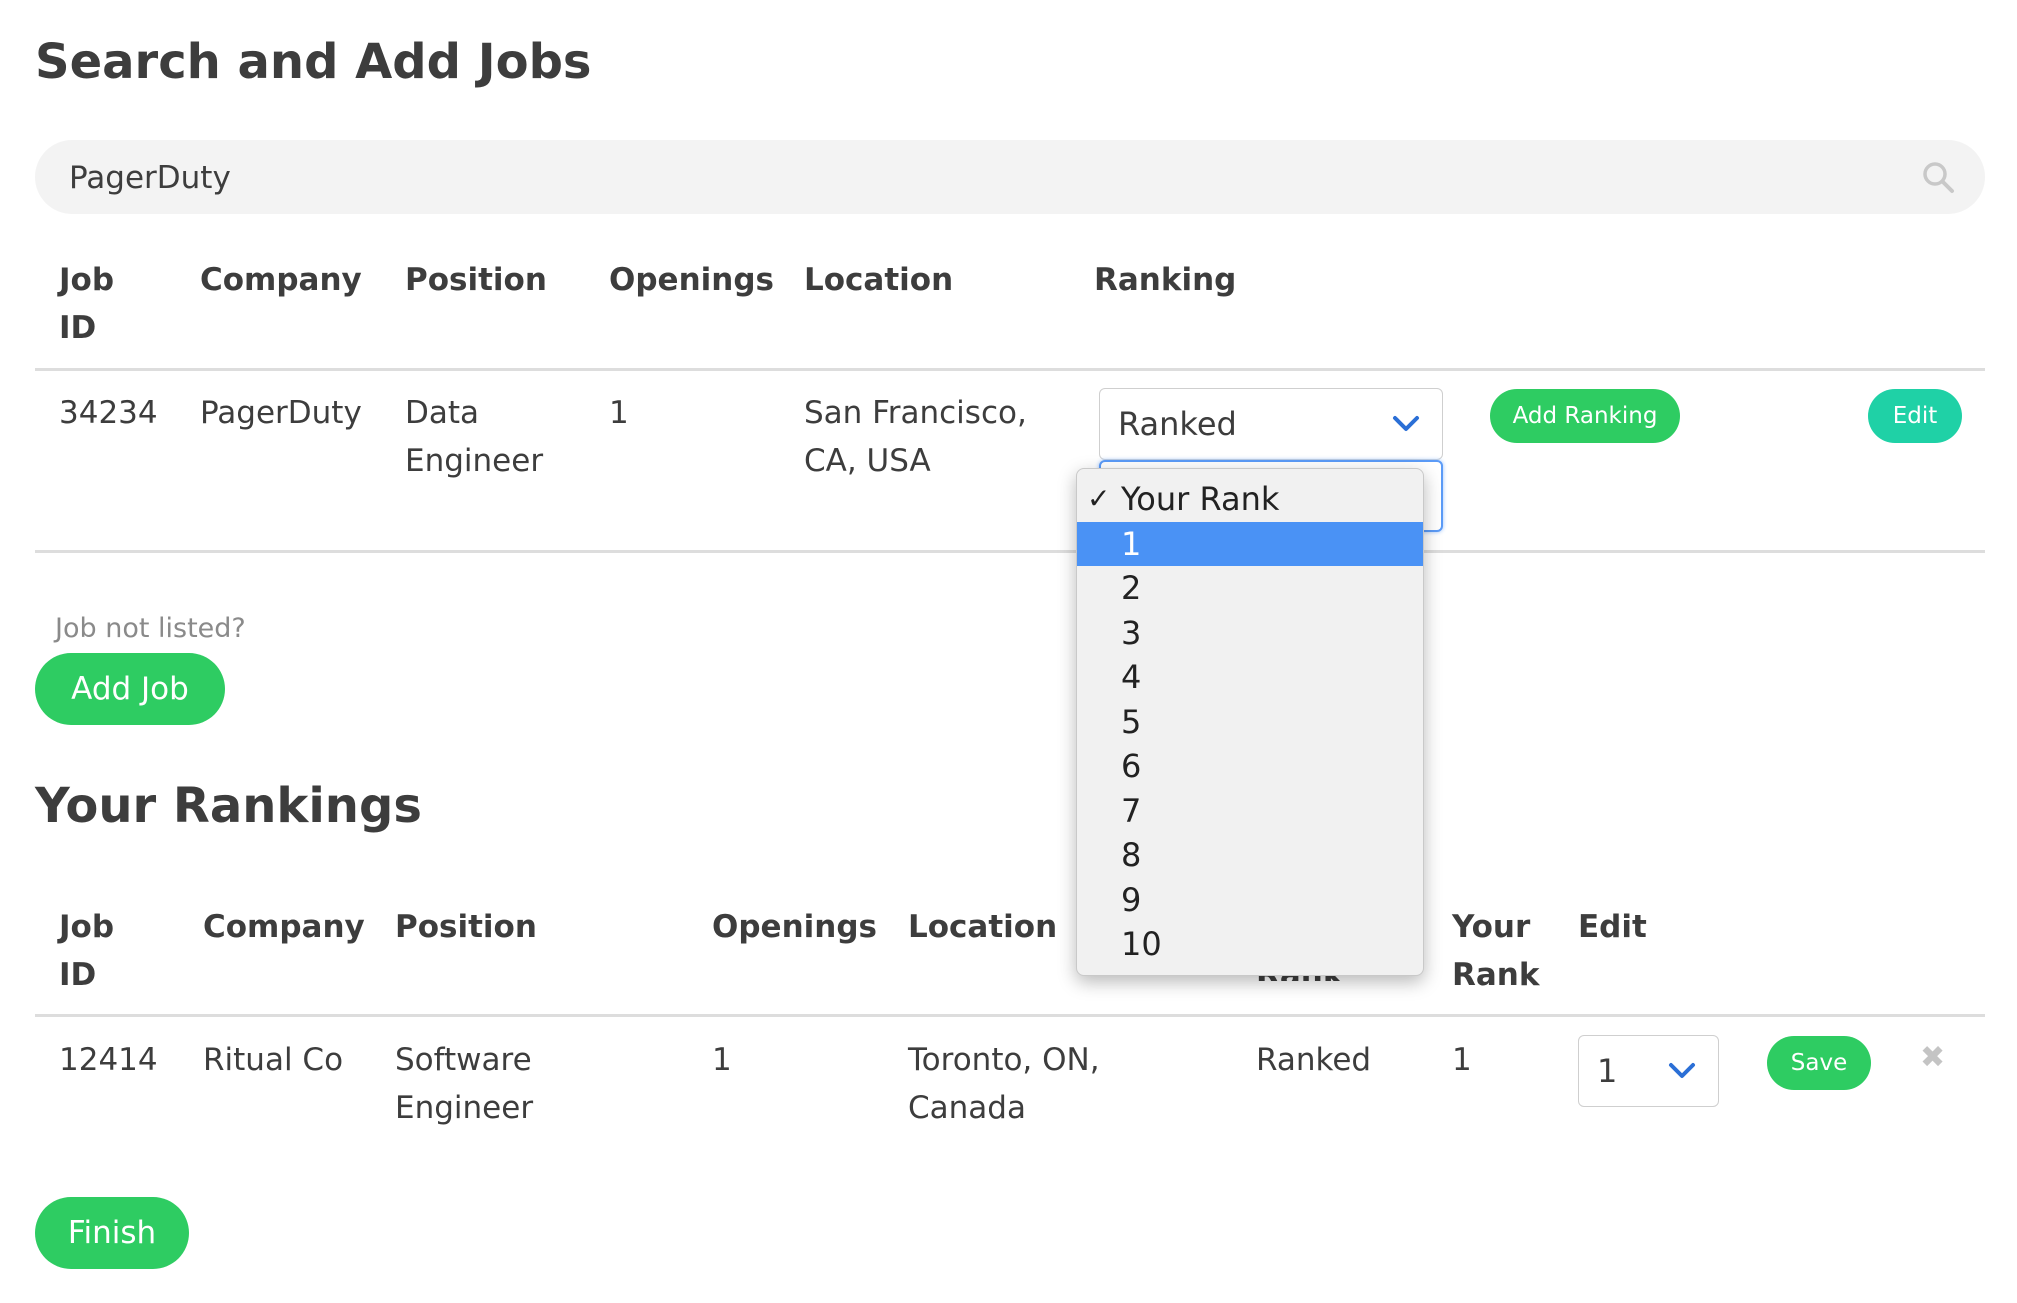  Describe the element at coordinates (983, 927) in the screenshot. I see `rank-header-location: Location` at that location.